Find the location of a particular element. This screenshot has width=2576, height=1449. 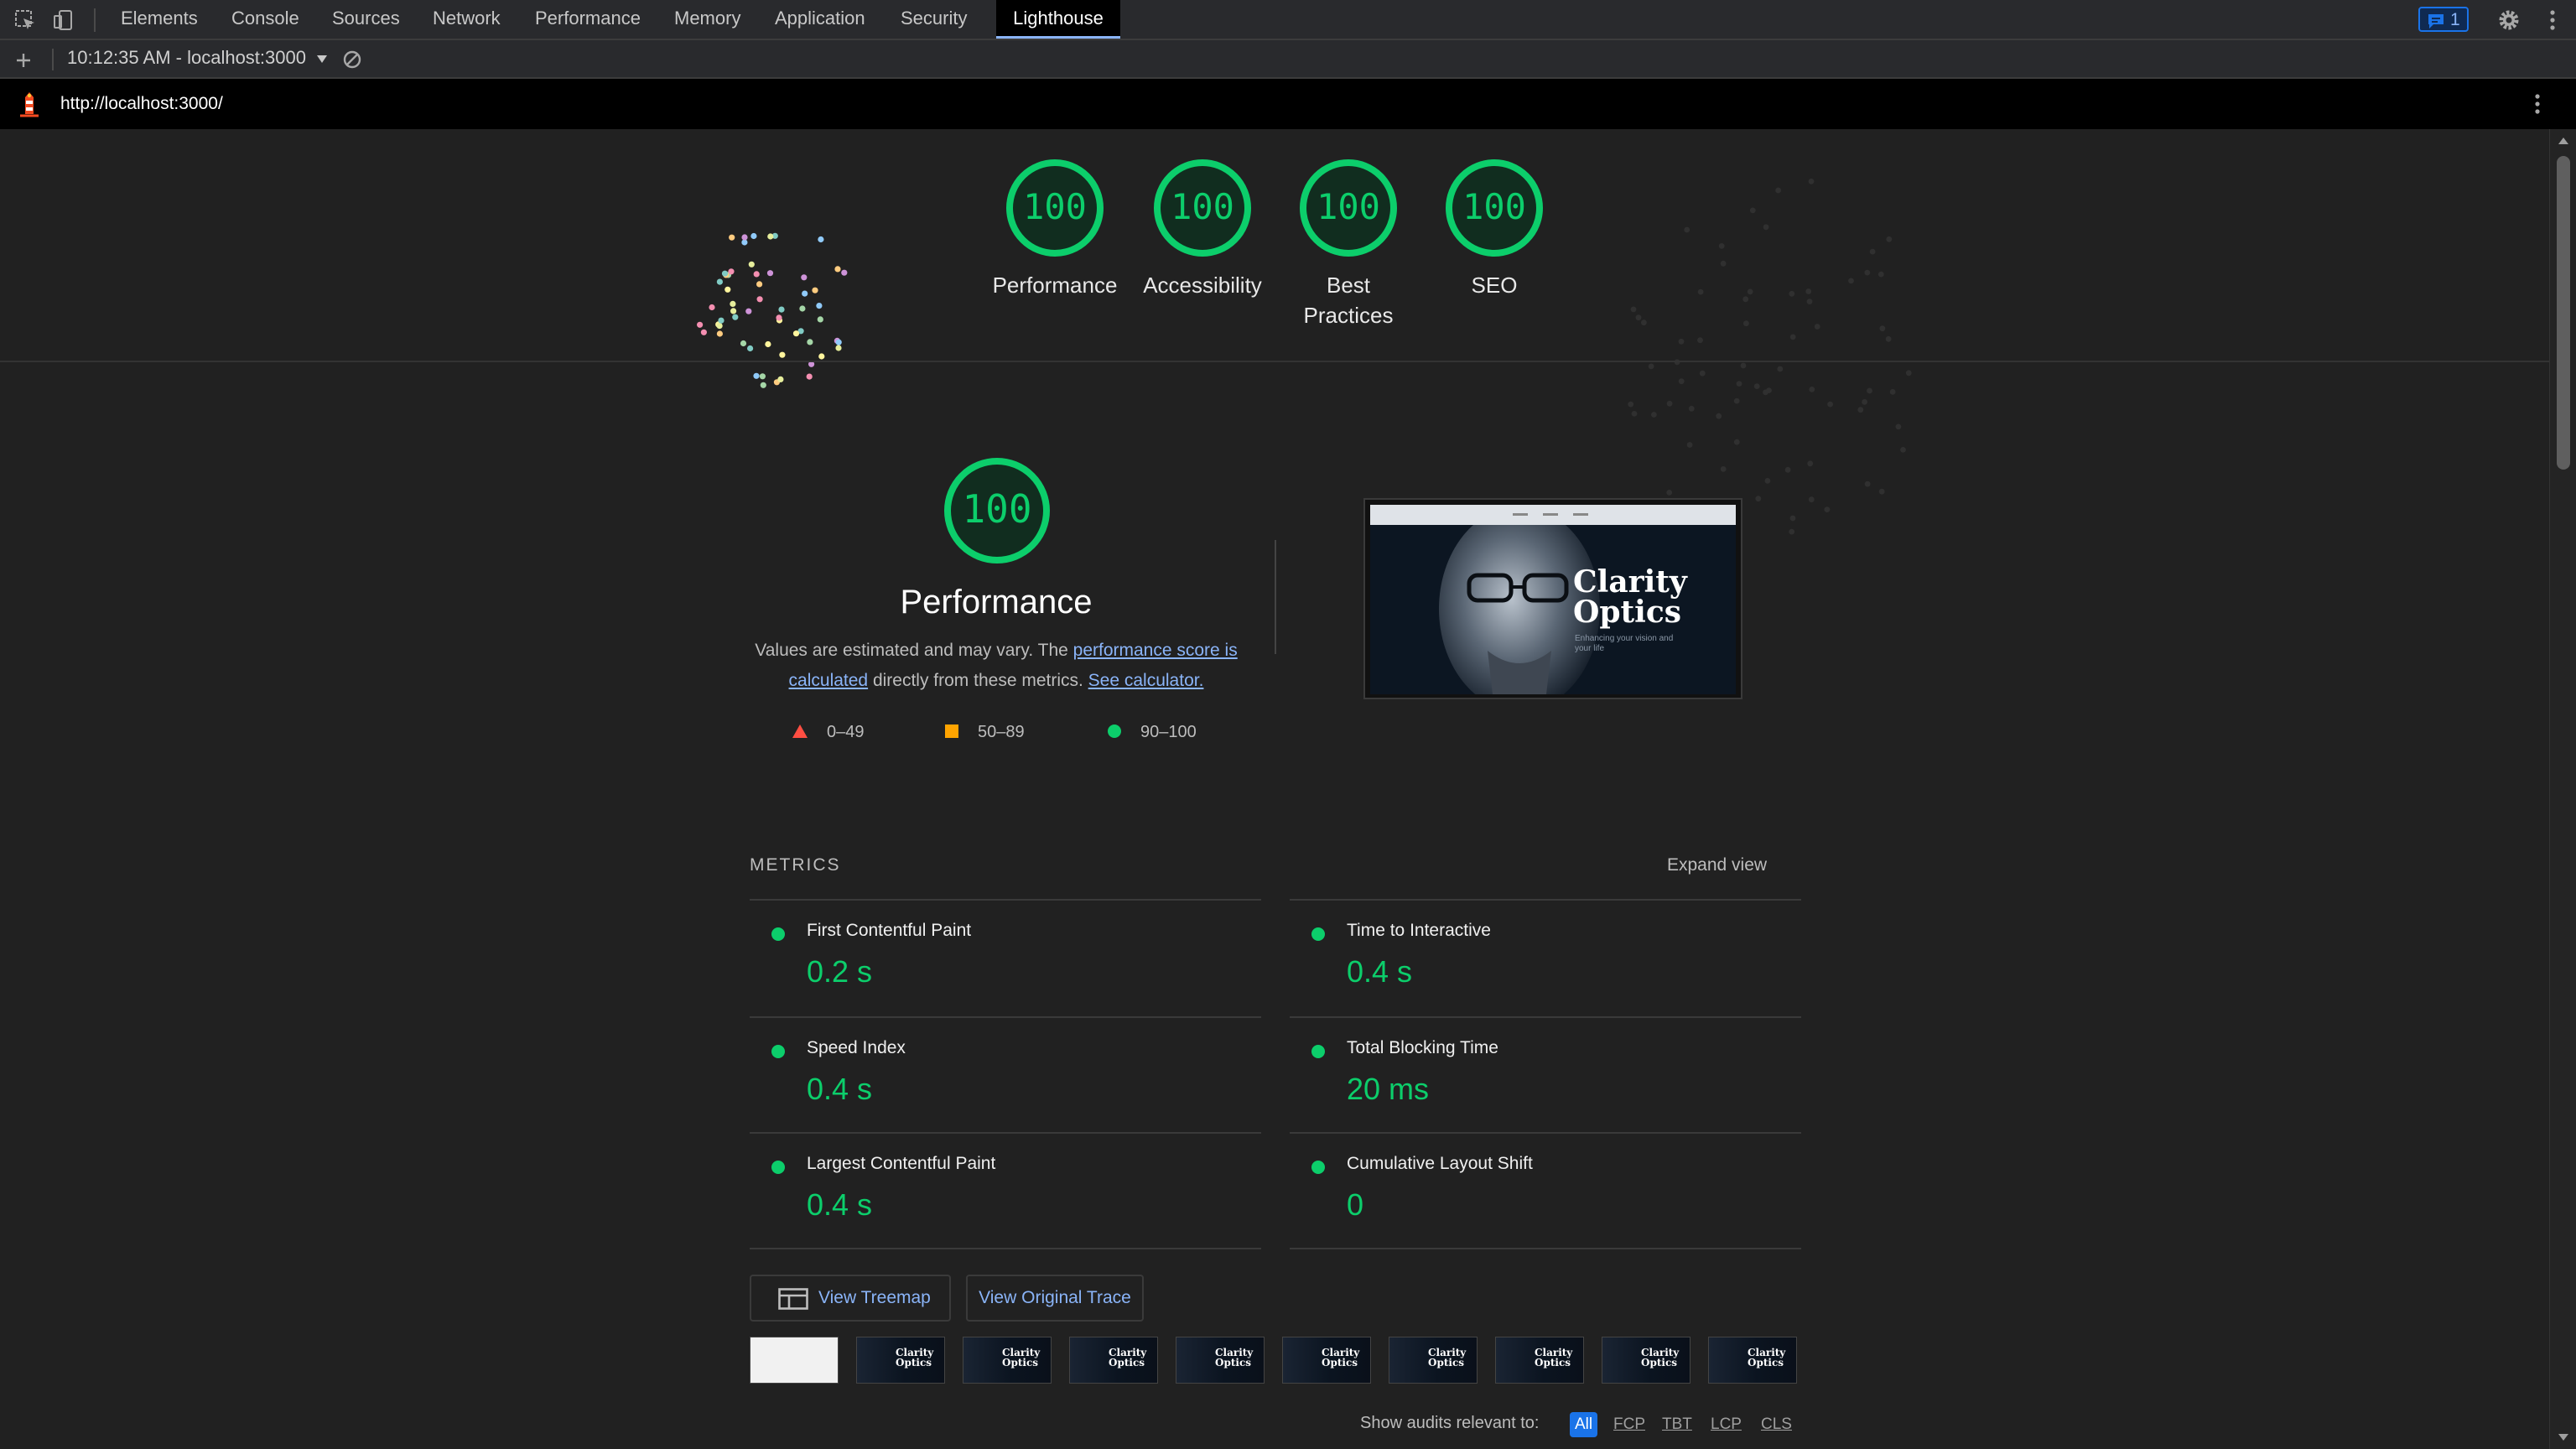

tab-console: Console is located at coordinates (265, 19).